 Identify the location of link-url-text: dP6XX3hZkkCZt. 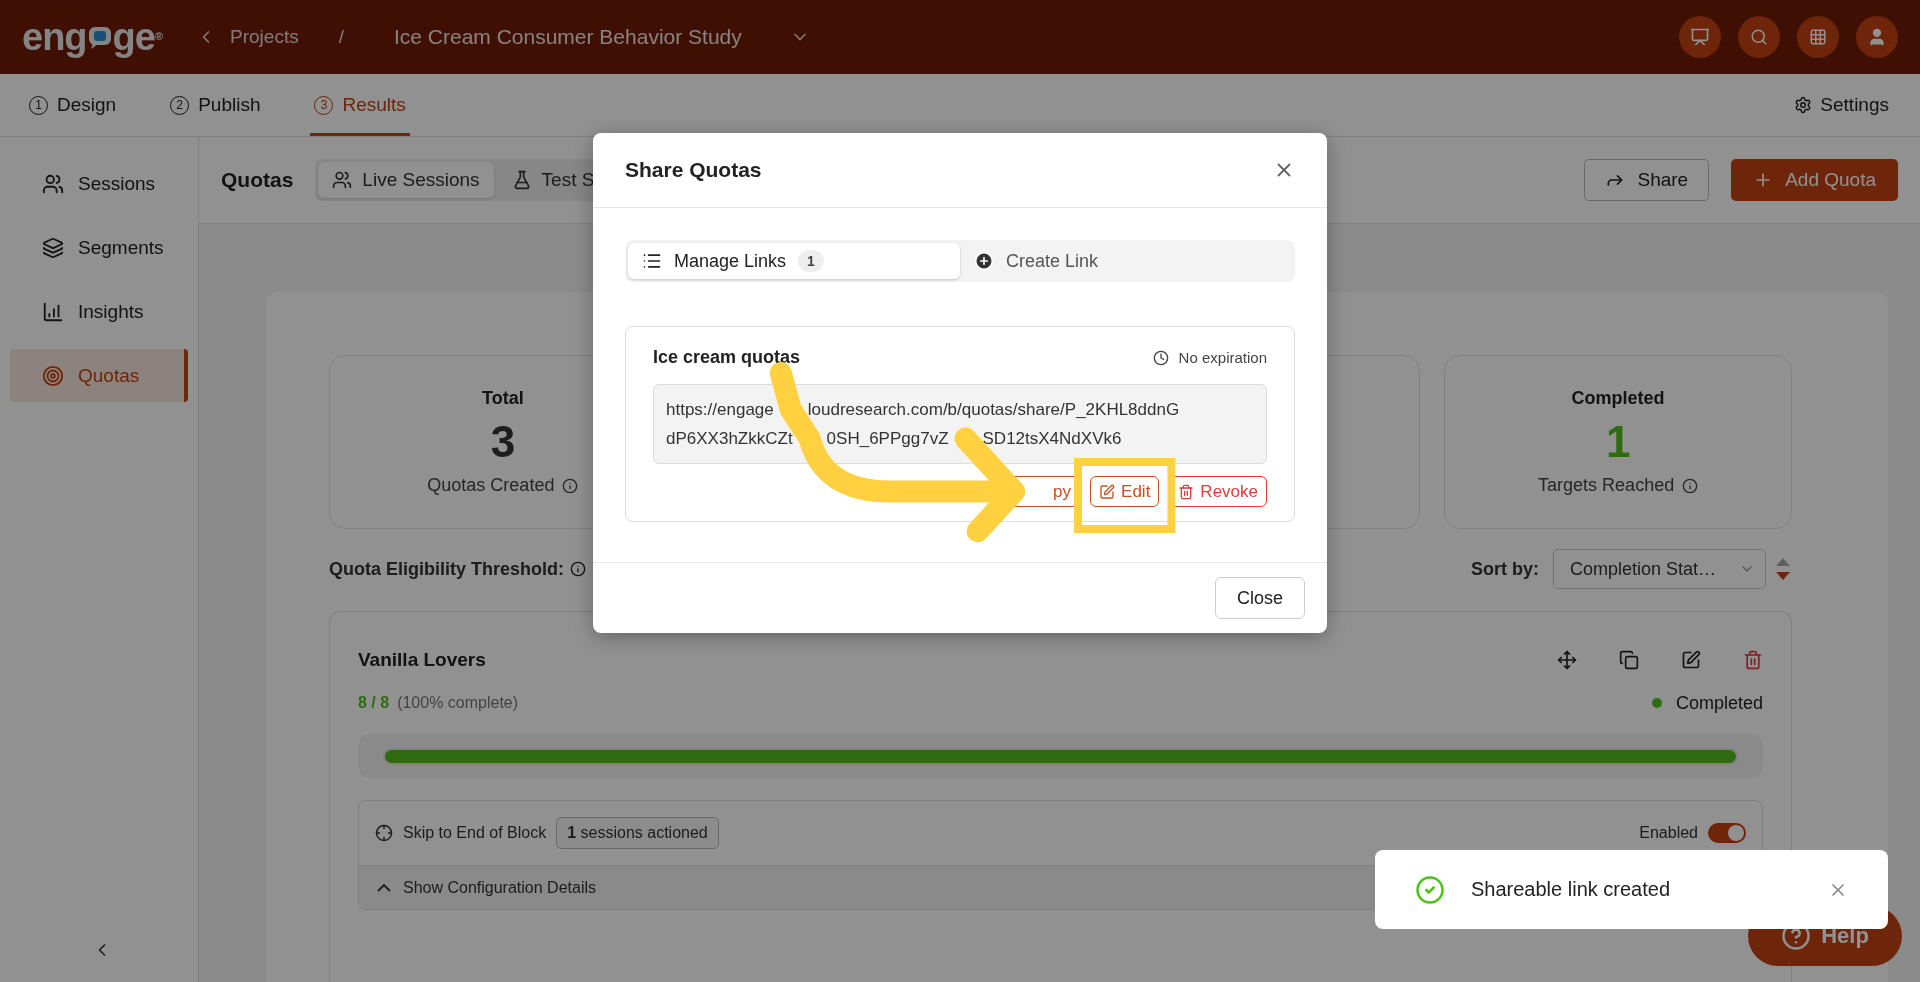
(729, 439).